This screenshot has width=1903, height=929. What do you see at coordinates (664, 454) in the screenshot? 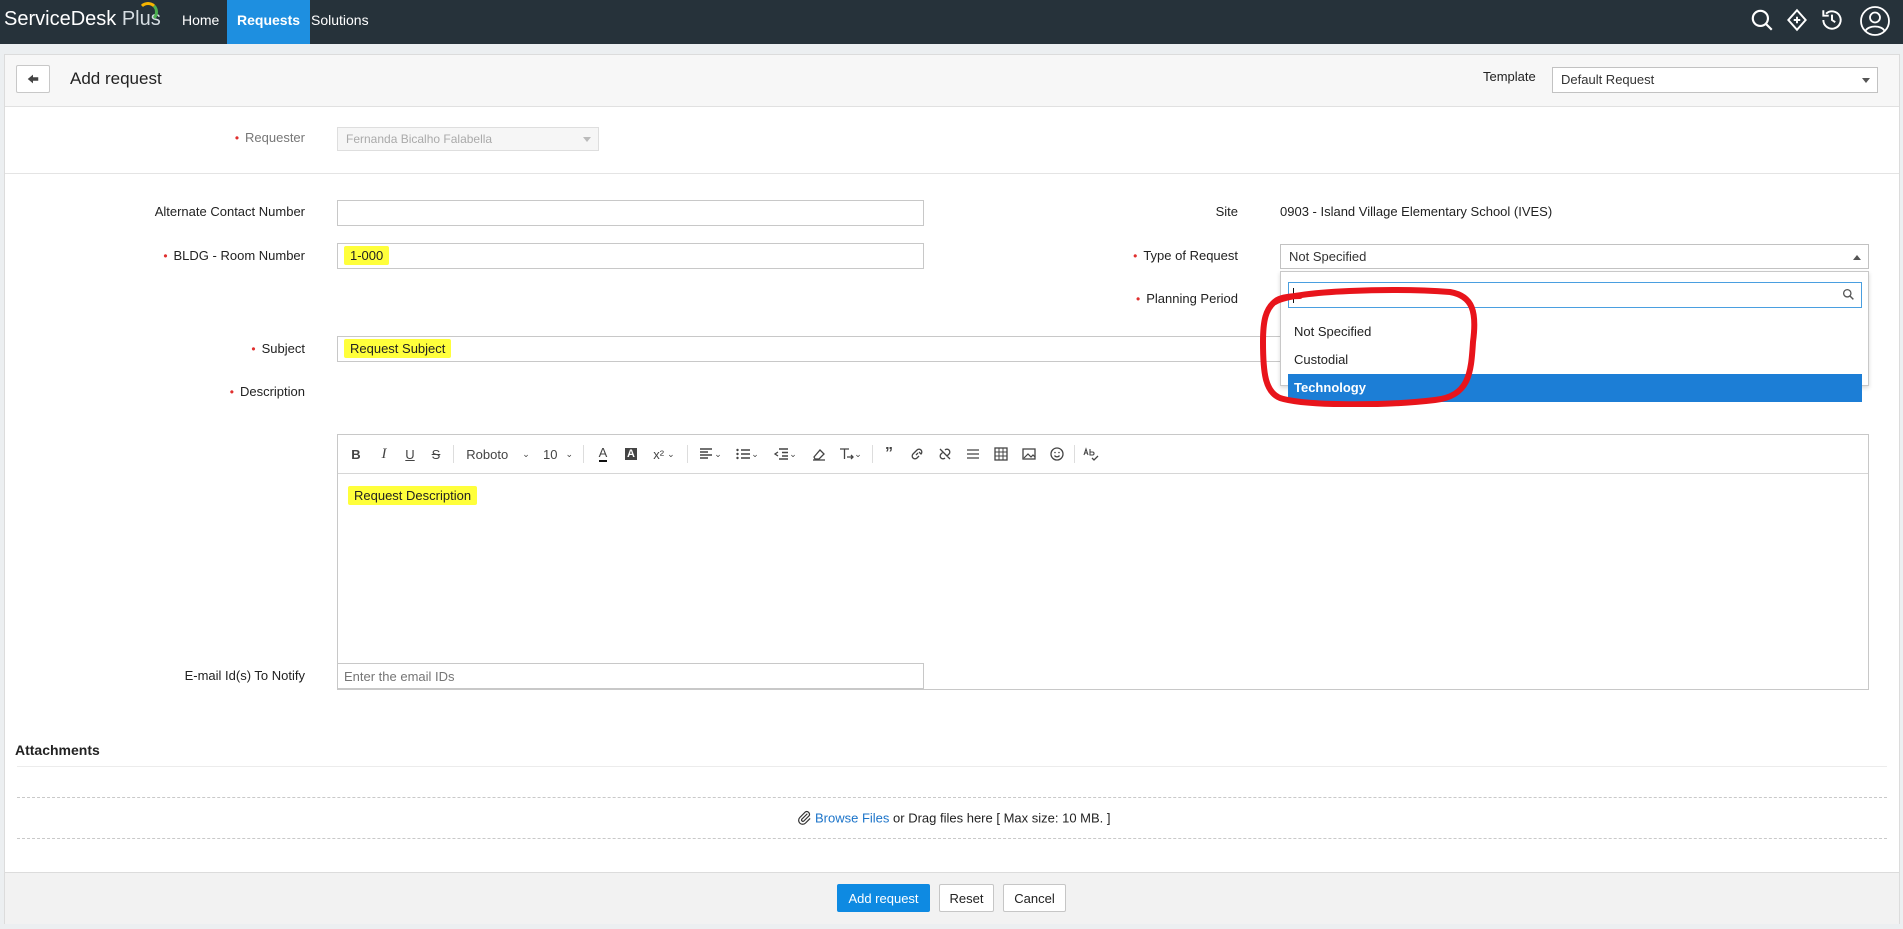
I see `superscript-icon: x² ⌄` at bounding box center [664, 454].